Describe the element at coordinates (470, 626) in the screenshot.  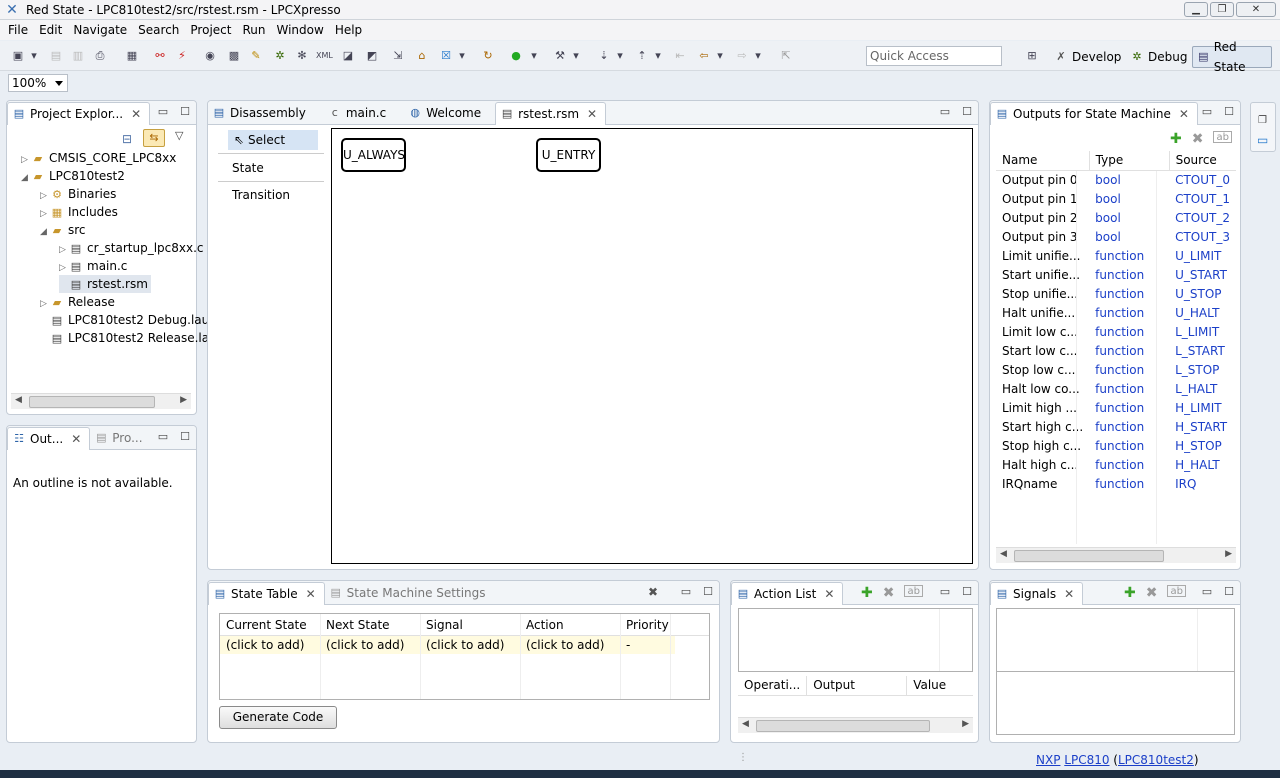
I see `column-header: Signal` at that location.